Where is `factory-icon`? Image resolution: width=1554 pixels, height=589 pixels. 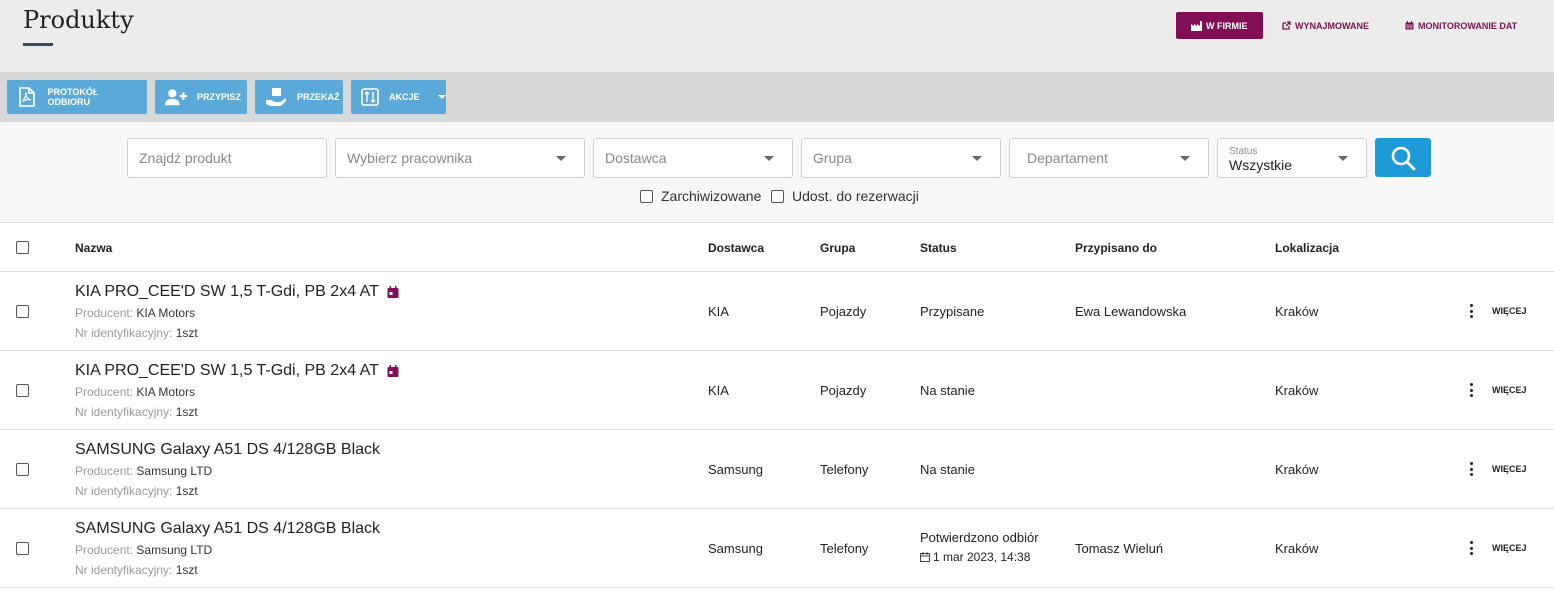 factory-icon is located at coordinates (1196, 25).